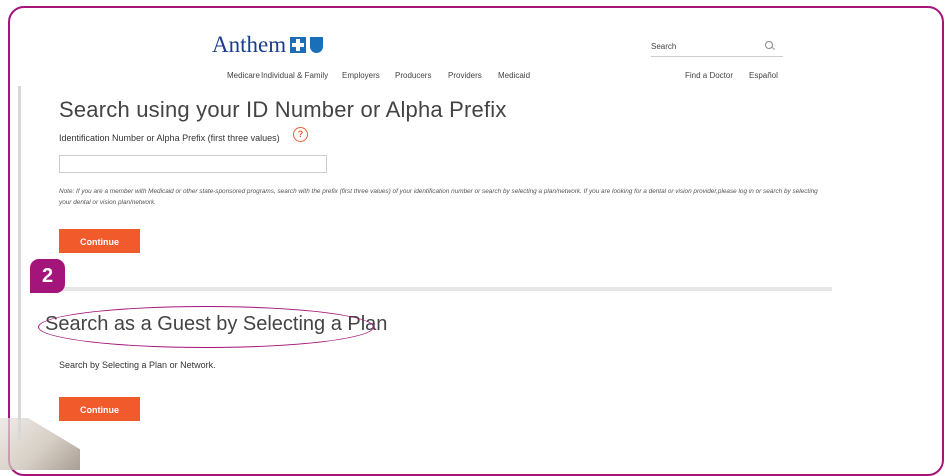 Image resolution: width=951 pixels, height=476 pixels. Describe the element at coordinates (137, 365) in the screenshot. I see `guest-search-text: Search by Selecting a Plan or Network.` at that location.